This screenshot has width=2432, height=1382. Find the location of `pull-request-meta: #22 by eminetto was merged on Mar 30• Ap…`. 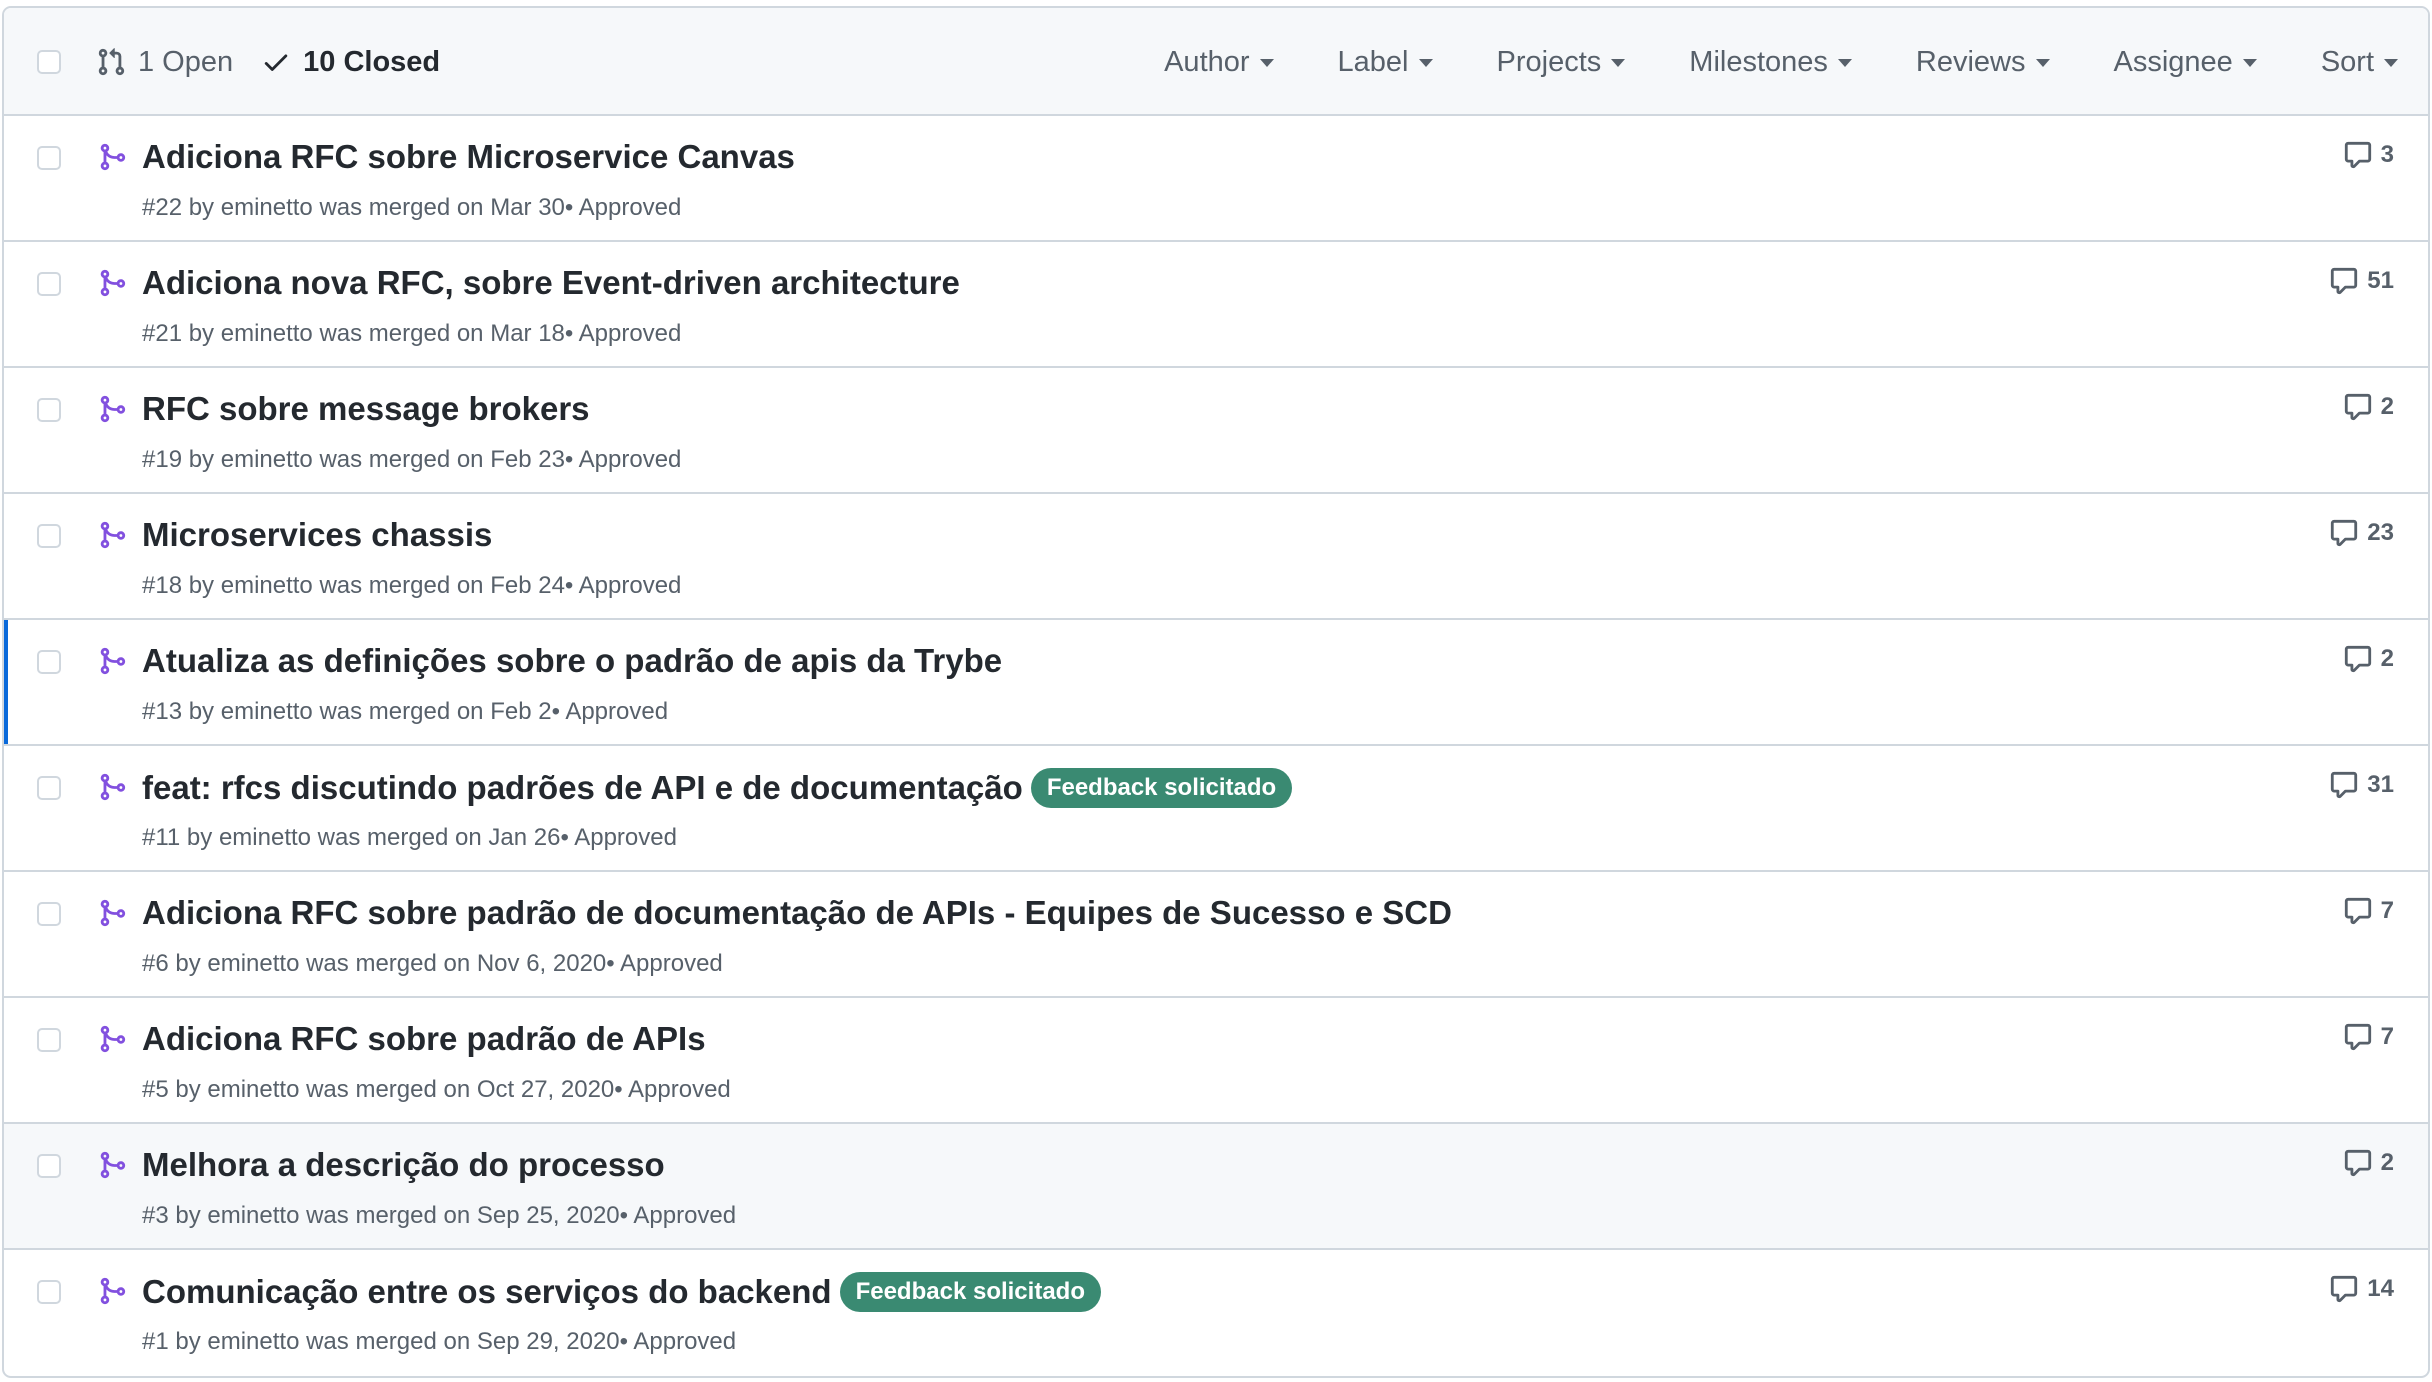

pull-request-meta: #22 by eminetto was merged on Mar 30• Ap… is located at coordinates (412, 207).